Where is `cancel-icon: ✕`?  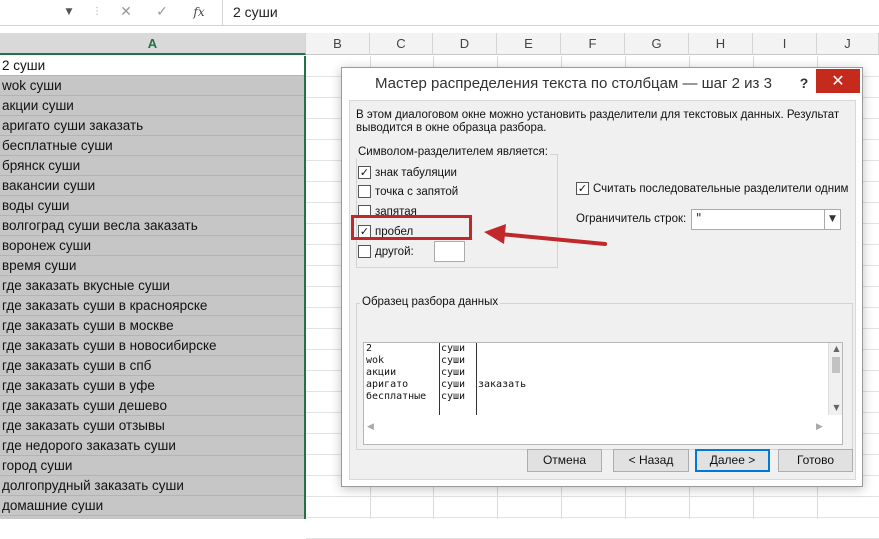 cancel-icon: ✕ is located at coordinates (126, 12).